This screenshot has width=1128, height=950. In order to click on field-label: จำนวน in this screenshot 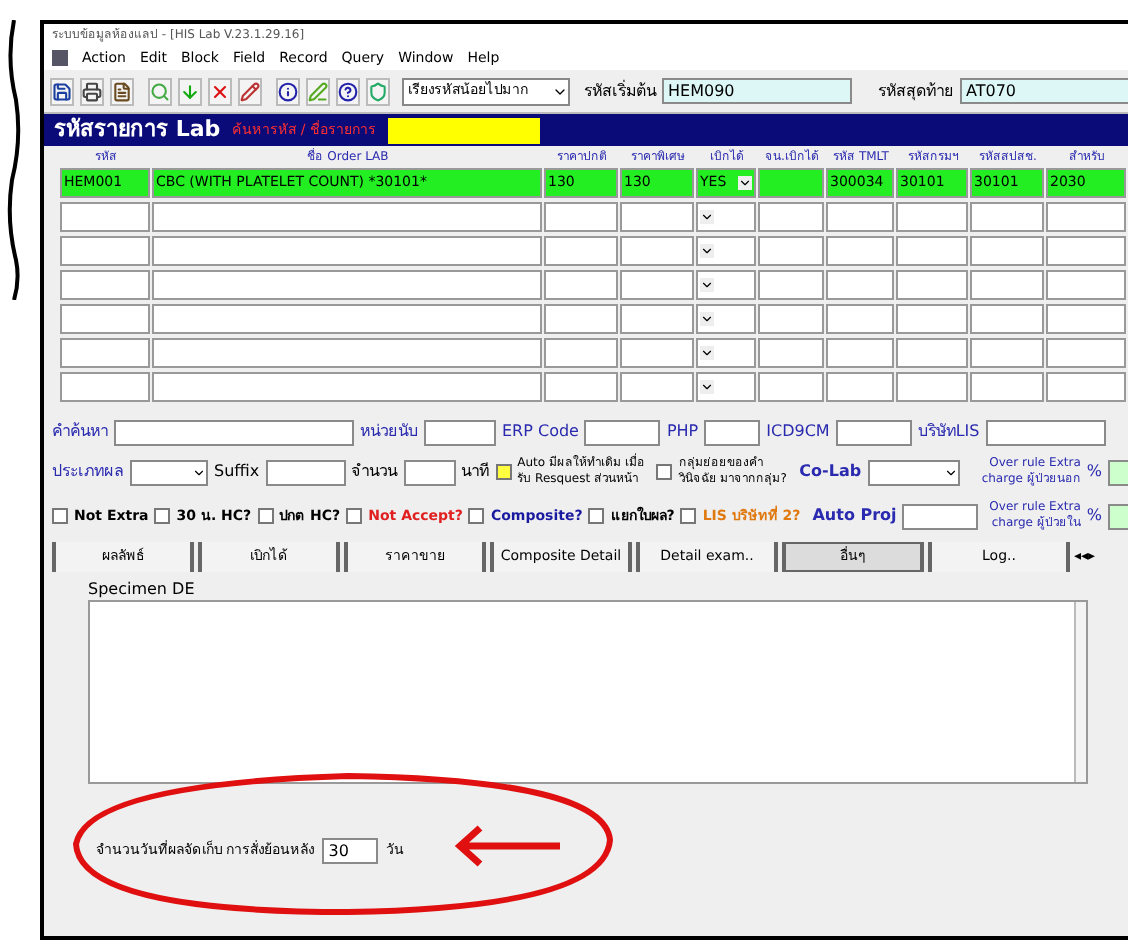, I will do `click(374, 472)`.